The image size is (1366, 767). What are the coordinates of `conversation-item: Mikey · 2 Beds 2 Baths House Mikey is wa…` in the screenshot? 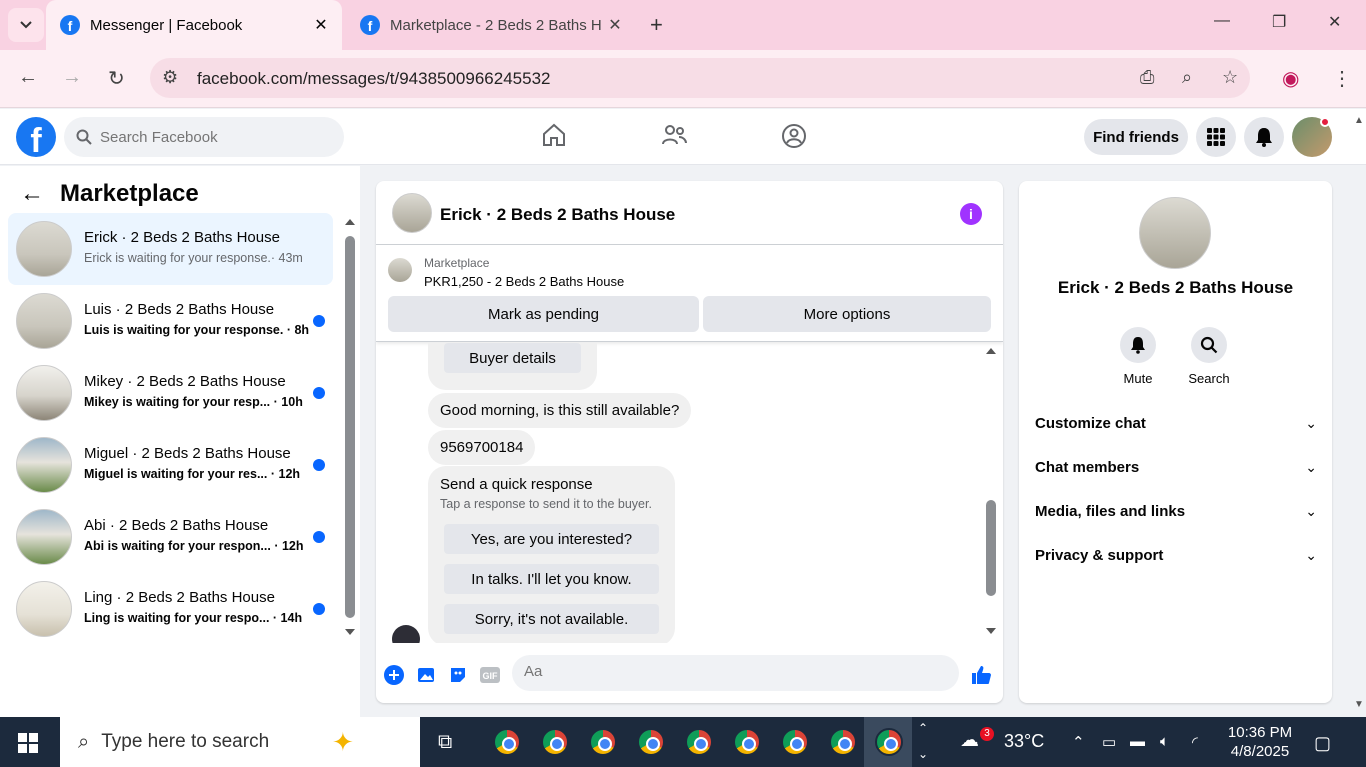 It's located at (170, 393).